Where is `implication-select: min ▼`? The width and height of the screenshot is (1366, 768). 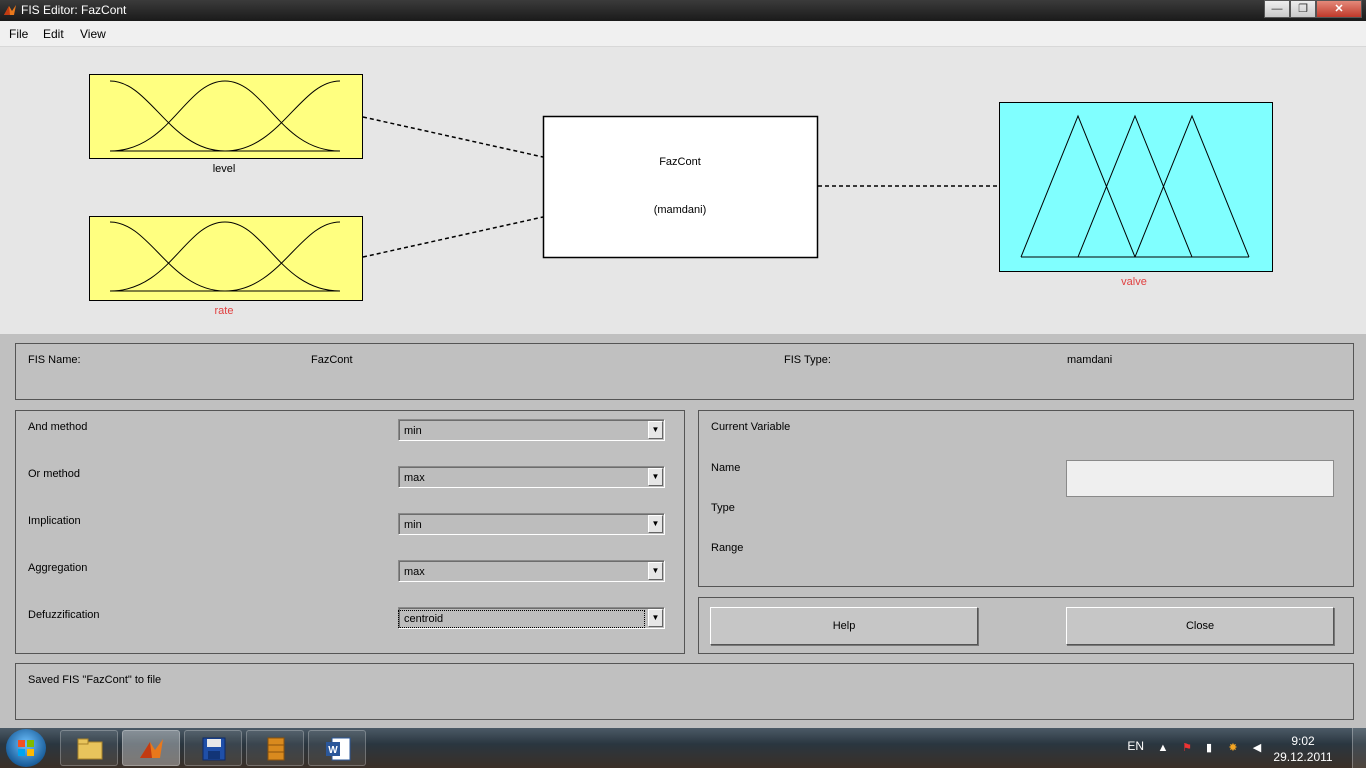 implication-select: min ▼ is located at coordinates (531, 524).